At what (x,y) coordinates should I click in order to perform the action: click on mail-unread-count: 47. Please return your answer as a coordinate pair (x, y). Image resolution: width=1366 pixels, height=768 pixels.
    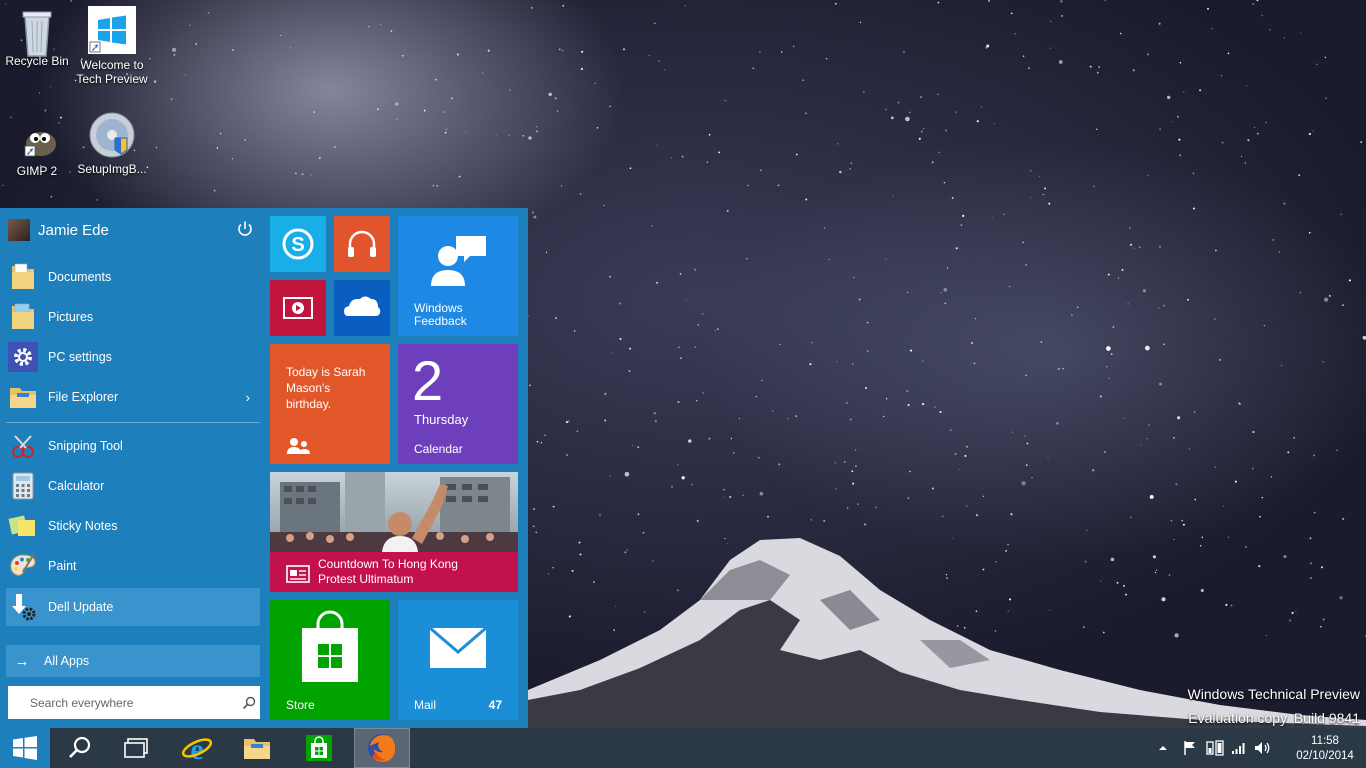
    Looking at the image, I should click on (495, 705).